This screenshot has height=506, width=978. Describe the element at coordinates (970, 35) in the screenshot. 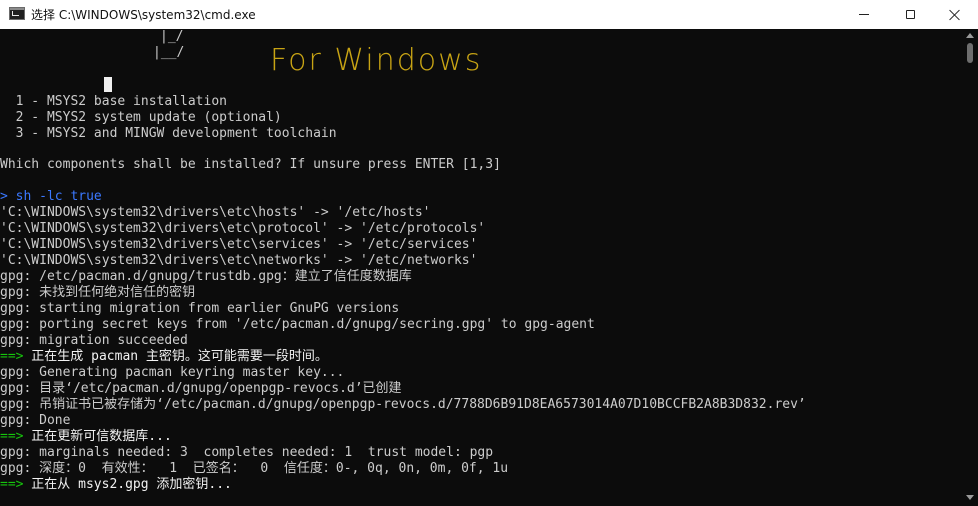

I see `scroll-up-icon` at that location.